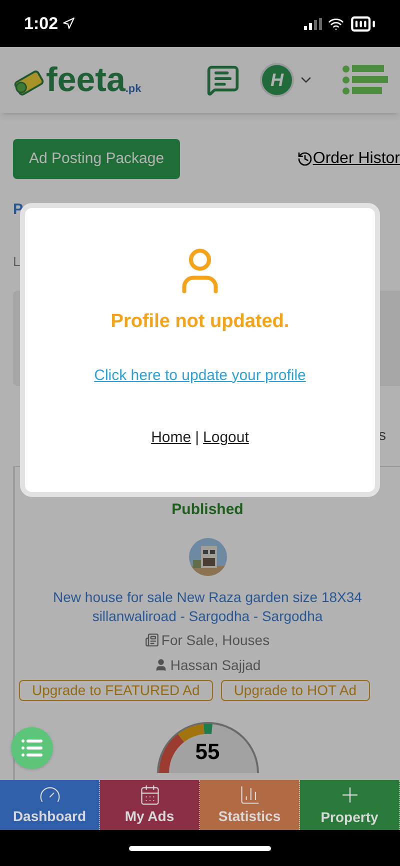  Describe the element at coordinates (18, 210) in the screenshot. I see `stat-label: P` at that location.